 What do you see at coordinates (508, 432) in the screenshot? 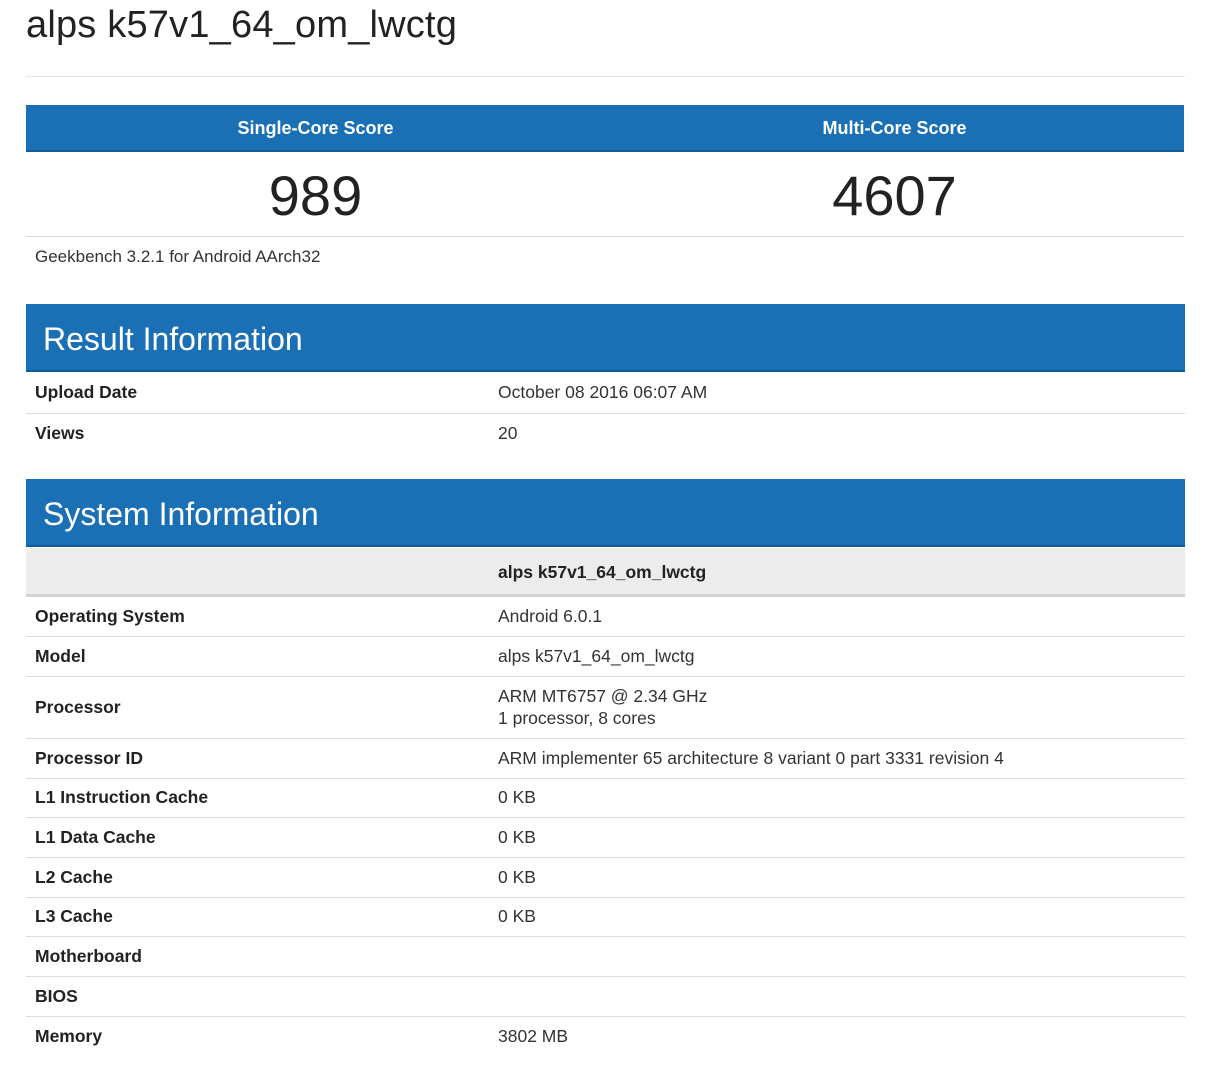
I see `views-value: 20` at bounding box center [508, 432].